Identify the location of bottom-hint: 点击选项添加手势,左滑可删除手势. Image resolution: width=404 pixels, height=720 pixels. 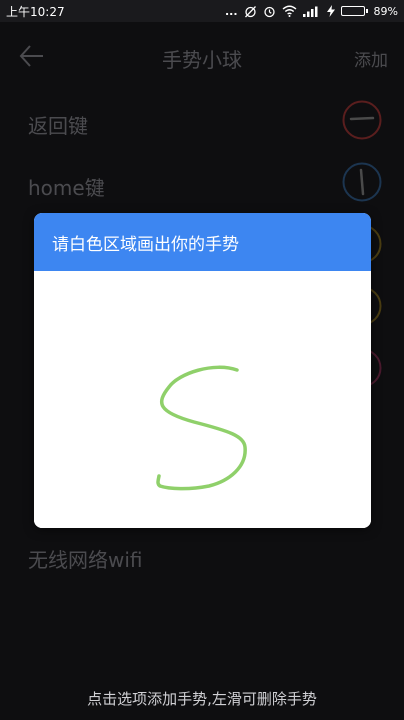
(202, 699).